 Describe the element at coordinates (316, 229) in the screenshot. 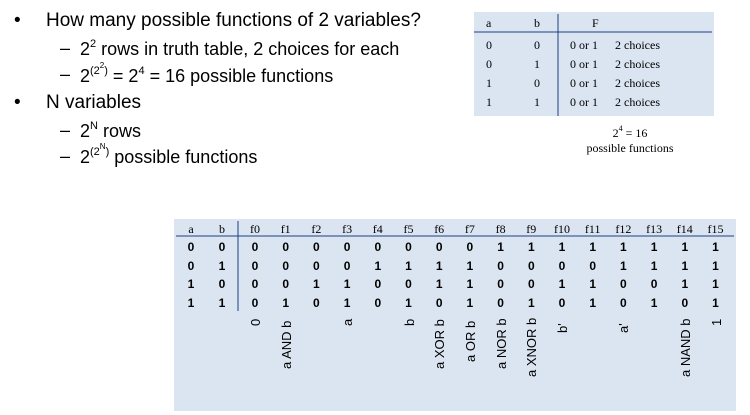

I see `function-header-f2: f2` at that location.